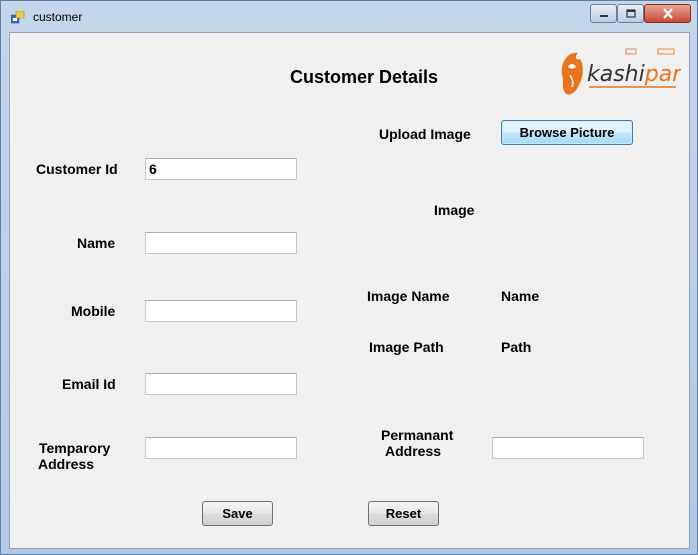 Image resolution: width=698 pixels, height=555 pixels. Describe the element at coordinates (221, 448) in the screenshot. I see `temporary-address-field` at that location.